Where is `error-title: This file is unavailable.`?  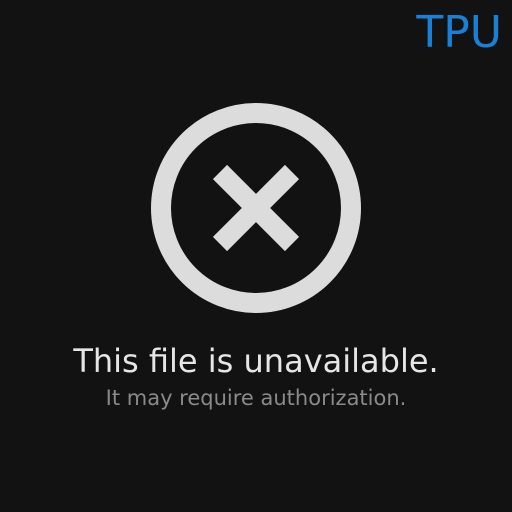
error-title: This file is unavailable. is located at coordinates (256, 361).